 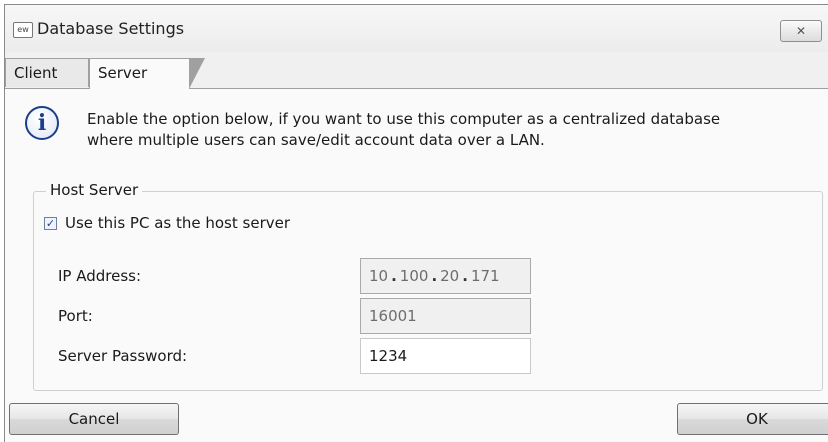 I want to click on ok-button: OK, so click(x=752, y=419).